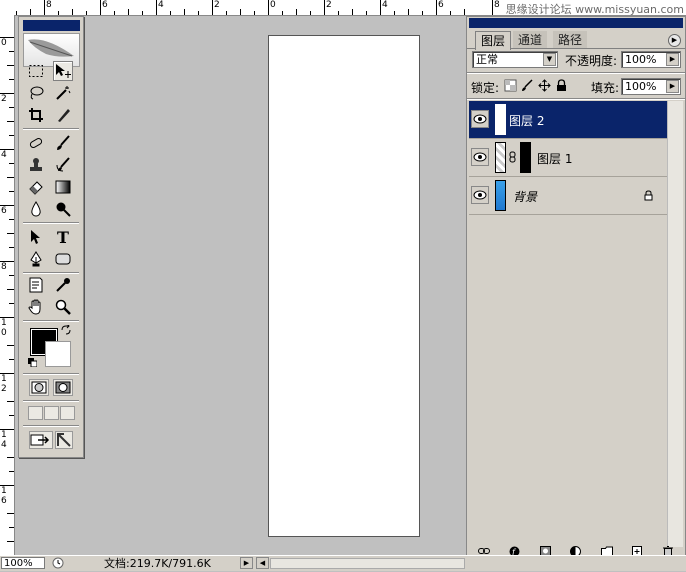 Image resolution: width=686 pixels, height=572 pixels. Describe the element at coordinates (561, 85) in the screenshot. I see `lock-all-icon` at that location.